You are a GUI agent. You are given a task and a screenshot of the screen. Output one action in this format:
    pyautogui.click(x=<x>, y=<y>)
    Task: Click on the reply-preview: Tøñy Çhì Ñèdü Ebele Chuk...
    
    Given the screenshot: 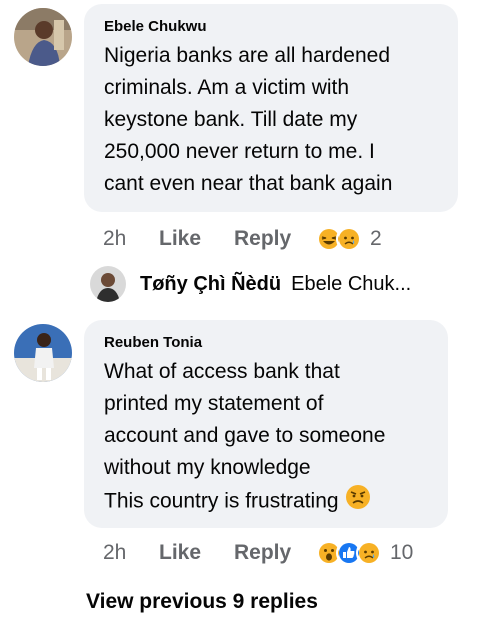 What is the action you would take?
    pyautogui.click(x=250, y=284)
    